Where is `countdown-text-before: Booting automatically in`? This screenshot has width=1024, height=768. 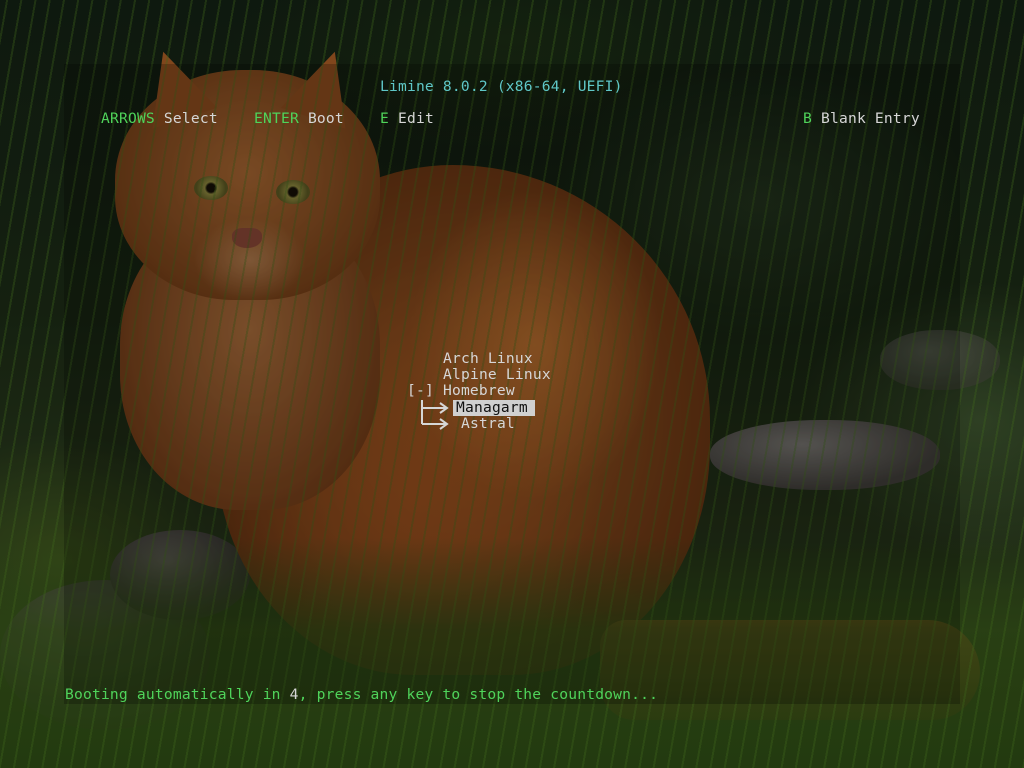
countdown-text-before: Booting automatically in is located at coordinates (177, 694).